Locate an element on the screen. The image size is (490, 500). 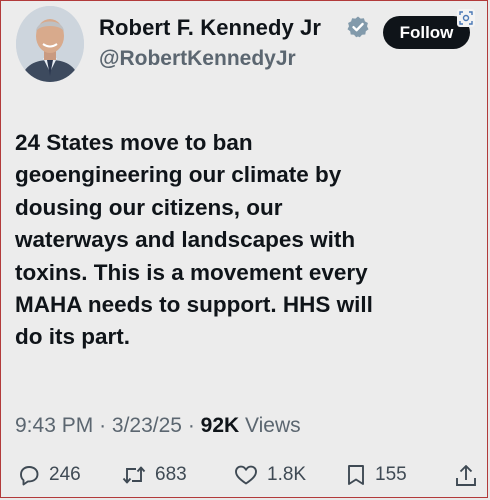
like-count: 1.8K is located at coordinates (287, 474).